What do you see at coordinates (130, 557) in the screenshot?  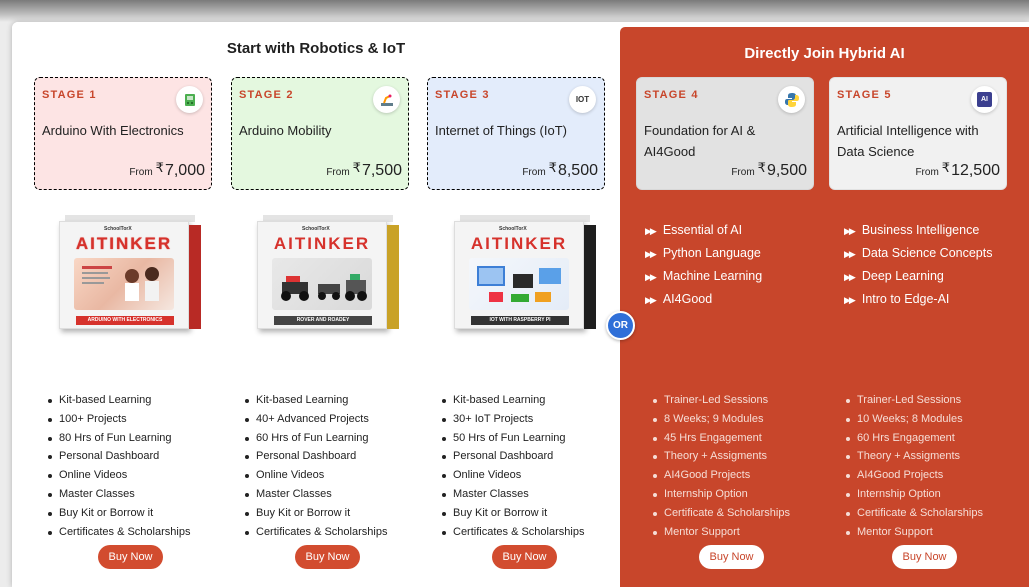 I see `stage-1-buy-button: Buy Now` at bounding box center [130, 557].